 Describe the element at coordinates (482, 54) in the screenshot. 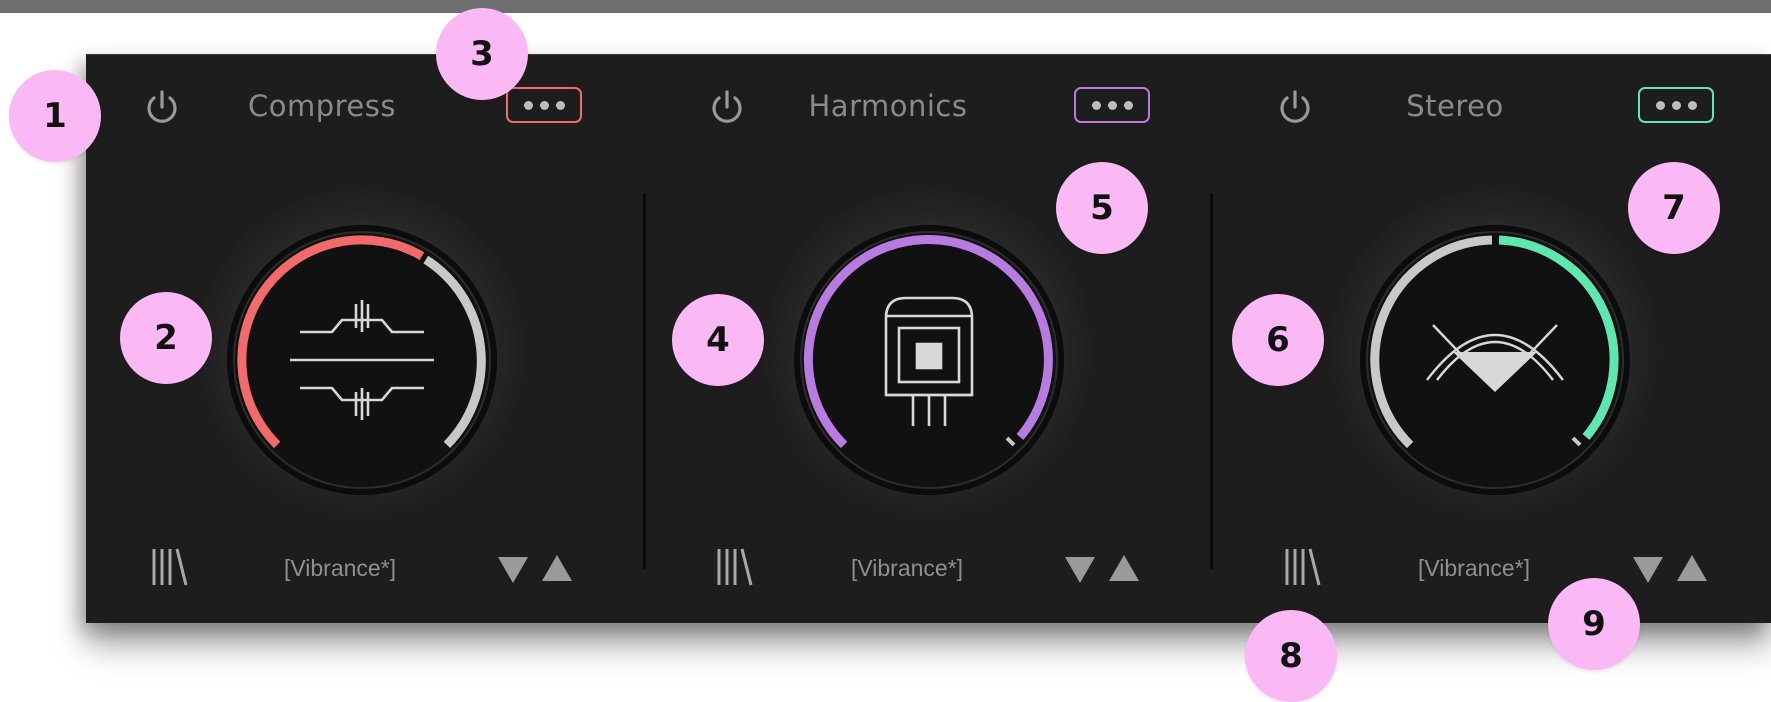

I see `callout-badge: 3` at that location.